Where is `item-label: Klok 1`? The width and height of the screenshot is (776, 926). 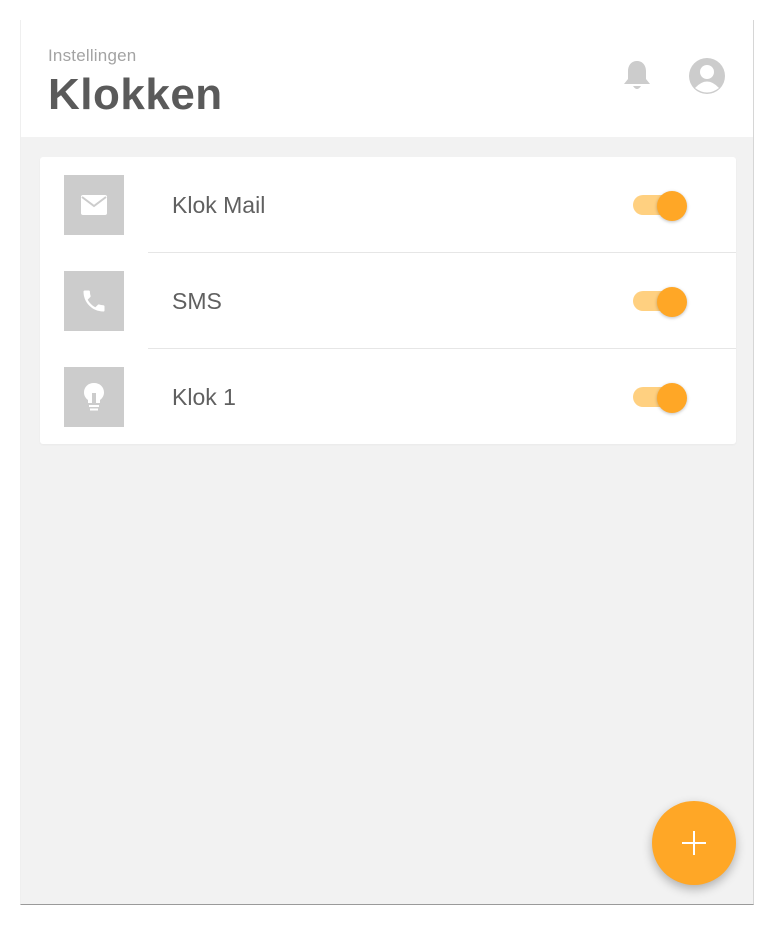
item-label: Klok 1 is located at coordinates (204, 397).